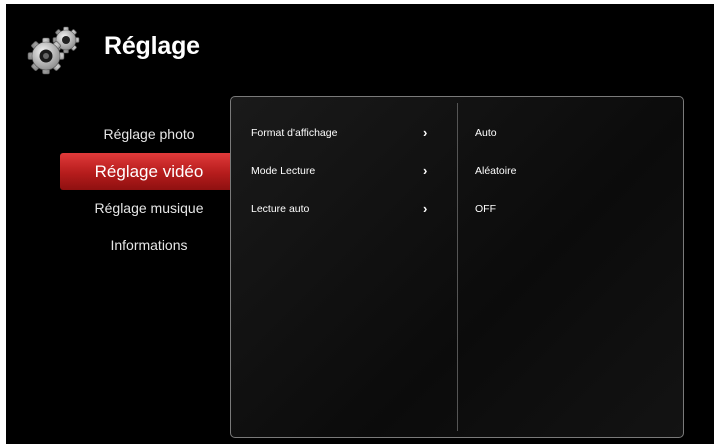 The height and width of the screenshot is (448, 720). Describe the element at coordinates (283, 171) in the screenshot. I see `setting-label: Mode Lecture` at that location.